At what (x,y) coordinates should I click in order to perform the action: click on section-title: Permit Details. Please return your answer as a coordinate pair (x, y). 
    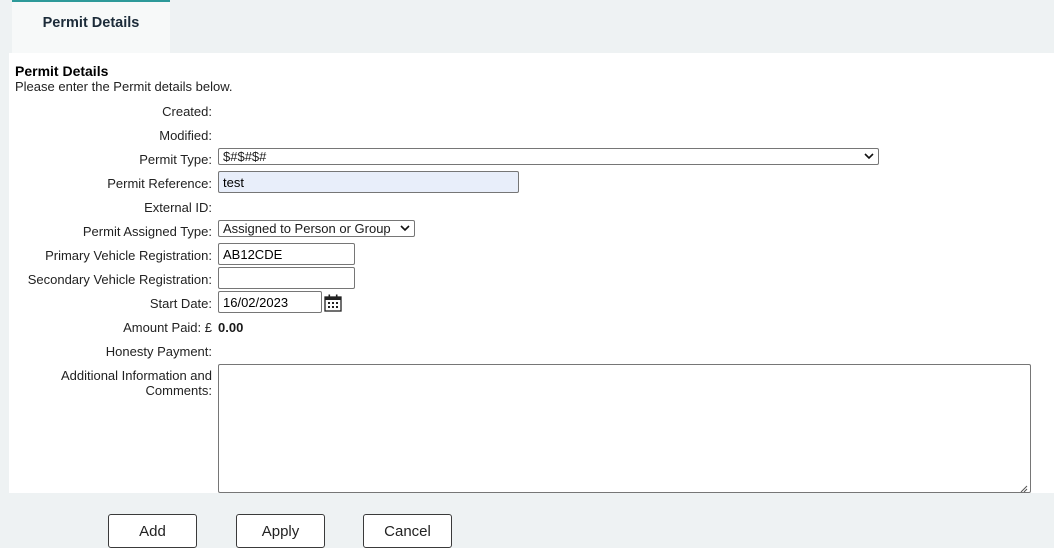
    Looking at the image, I should click on (62, 71).